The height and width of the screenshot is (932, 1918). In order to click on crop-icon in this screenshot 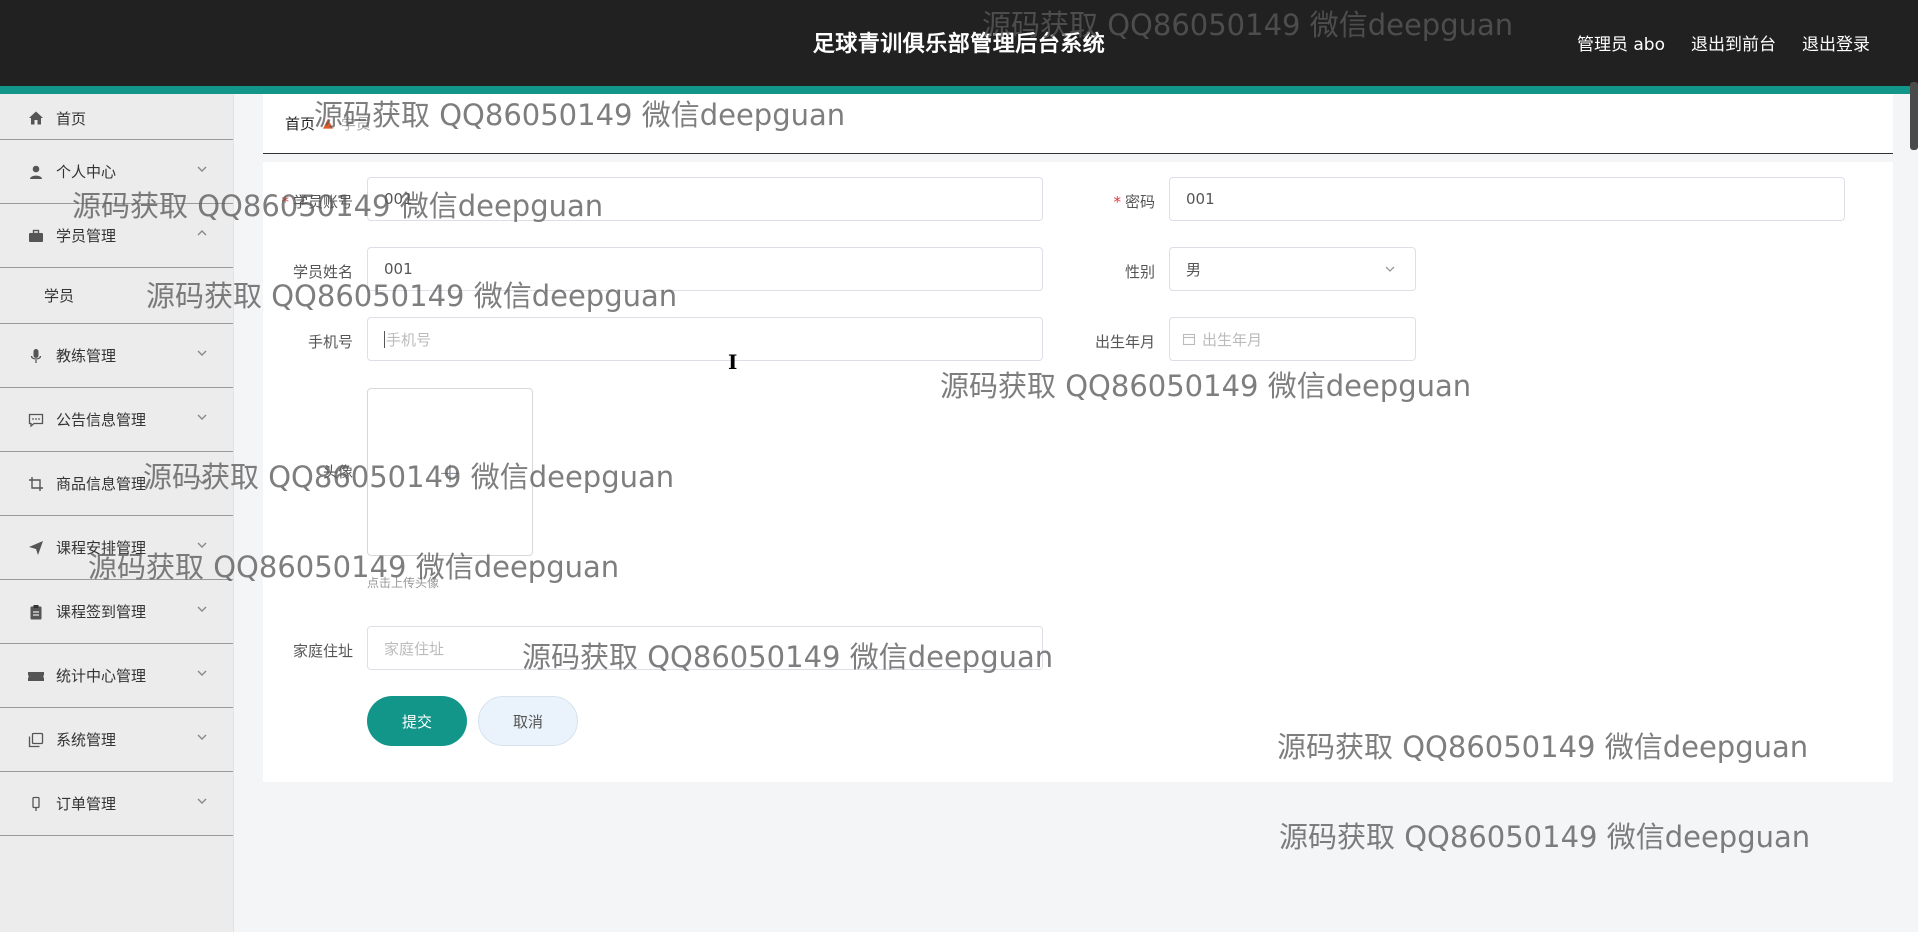, I will do `click(36, 484)`.